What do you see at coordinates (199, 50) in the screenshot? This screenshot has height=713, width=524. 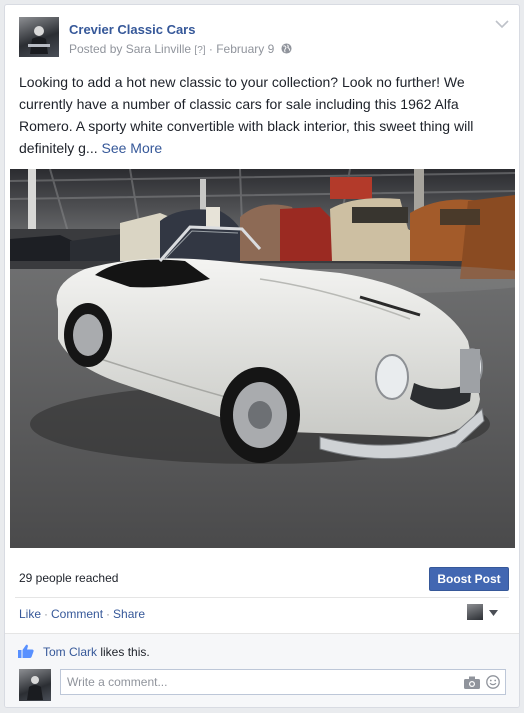 I see `help-marker: [?]` at bounding box center [199, 50].